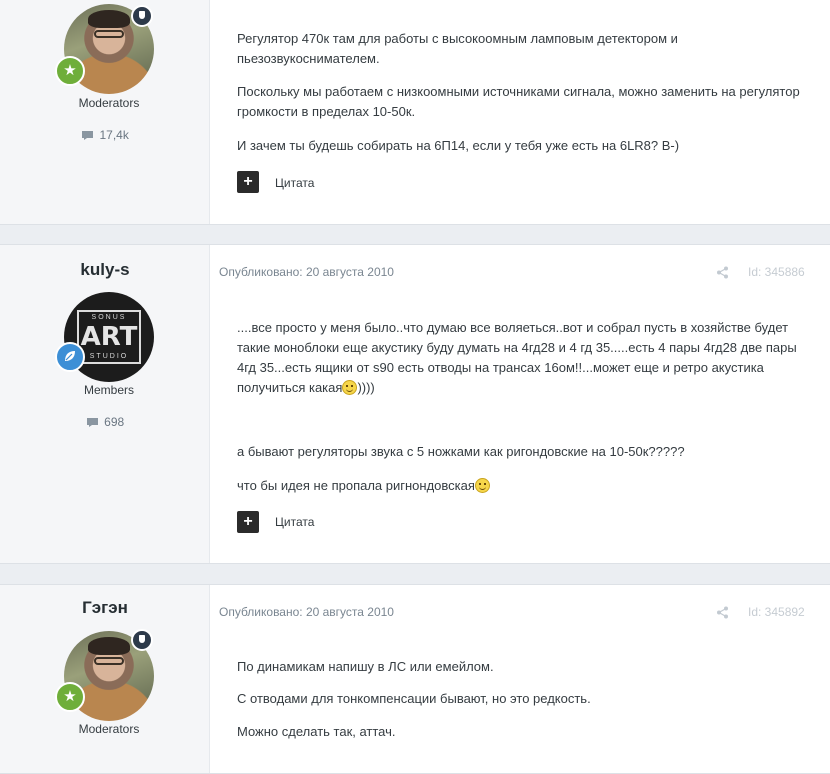 The width and height of the screenshot is (830, 774). What do you see at coordinates (366, 387) in the screenshot?
I see `post-text-tail: ))))` at bounding box center [366, 387].